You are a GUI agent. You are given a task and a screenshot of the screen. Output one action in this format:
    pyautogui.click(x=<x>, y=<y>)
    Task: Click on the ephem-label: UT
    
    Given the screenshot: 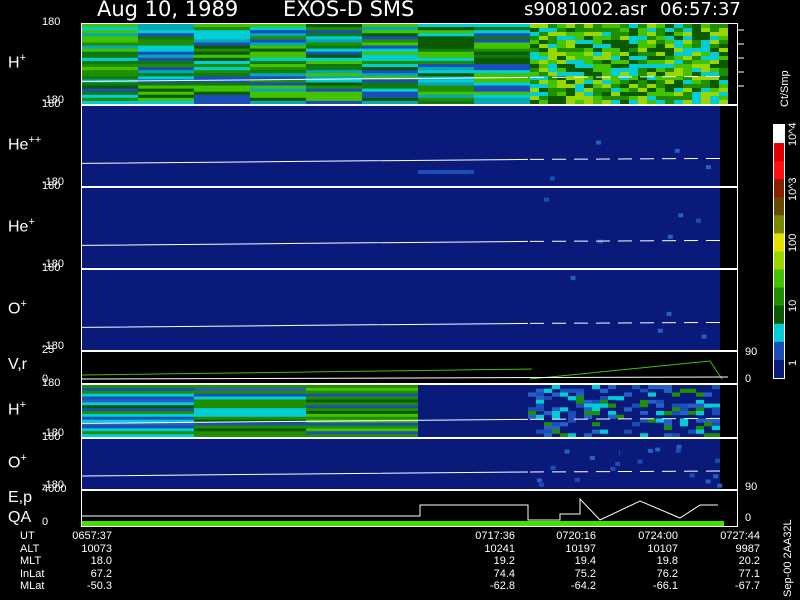 What is the action you would take?
    pyautogui.click(x=27, y=536)
    